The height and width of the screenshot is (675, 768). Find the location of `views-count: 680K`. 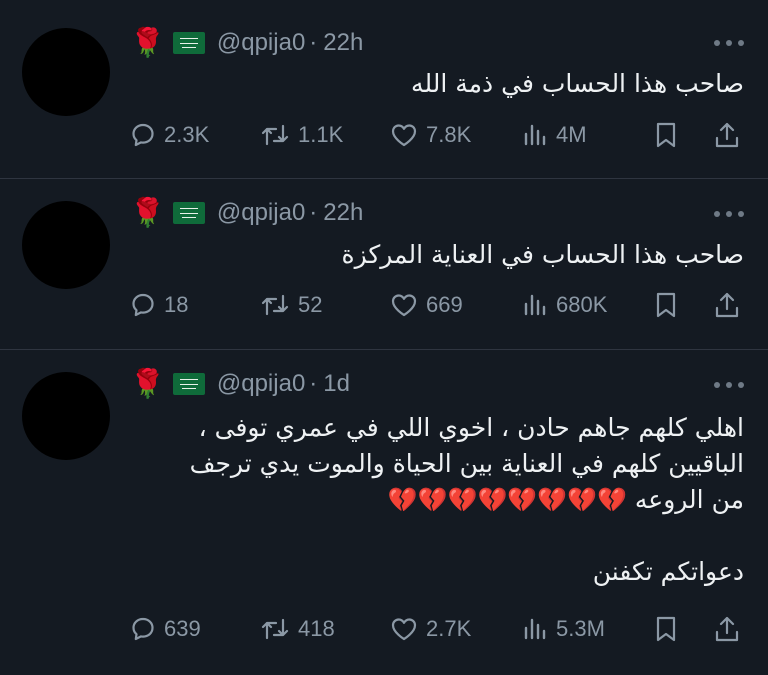

views-count: 680K is located at coordinates (582, 304).